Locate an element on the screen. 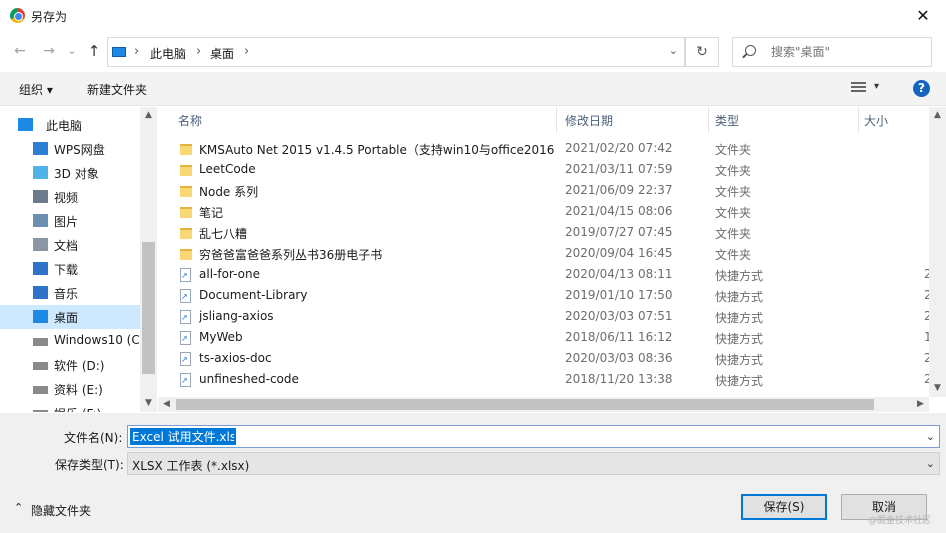  horizontal-scrollbar: ◀ ▶ is located at coordinates (543, 404).